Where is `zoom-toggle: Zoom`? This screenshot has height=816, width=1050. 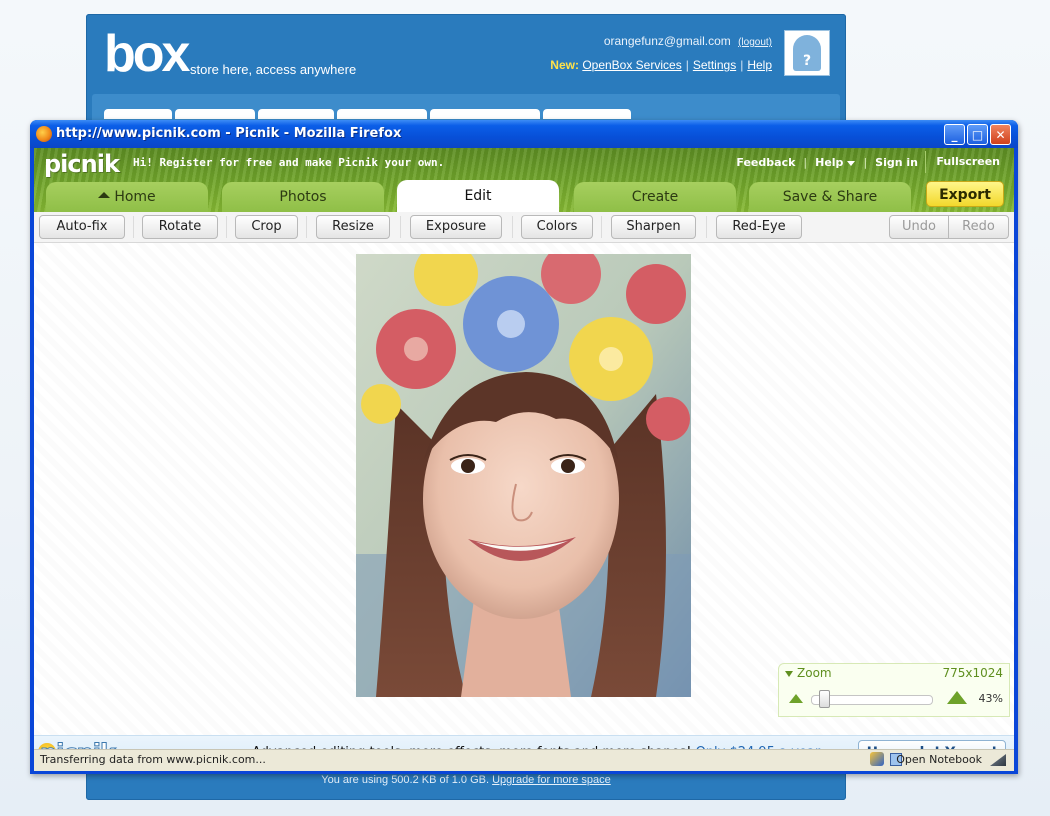 zoom-toggle: Zoom is located at coordinates (808, 673).